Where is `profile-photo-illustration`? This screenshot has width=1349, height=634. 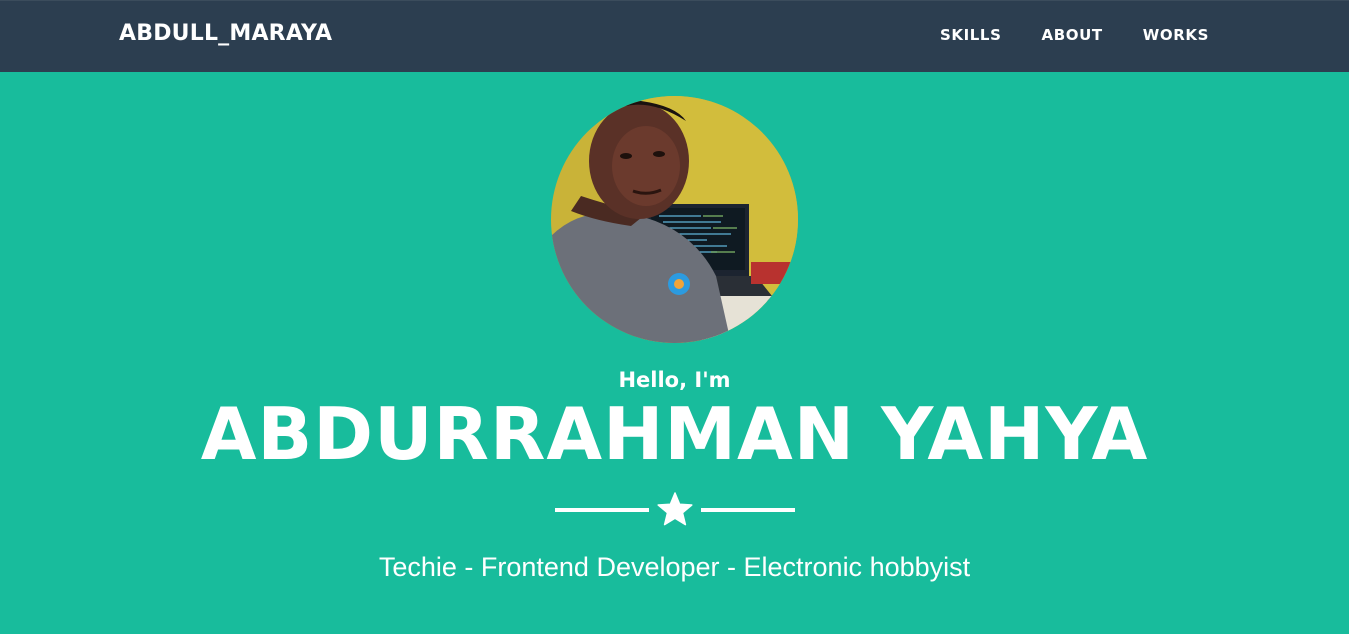 profile-photo-illustration is located at coordinates (674, 219).